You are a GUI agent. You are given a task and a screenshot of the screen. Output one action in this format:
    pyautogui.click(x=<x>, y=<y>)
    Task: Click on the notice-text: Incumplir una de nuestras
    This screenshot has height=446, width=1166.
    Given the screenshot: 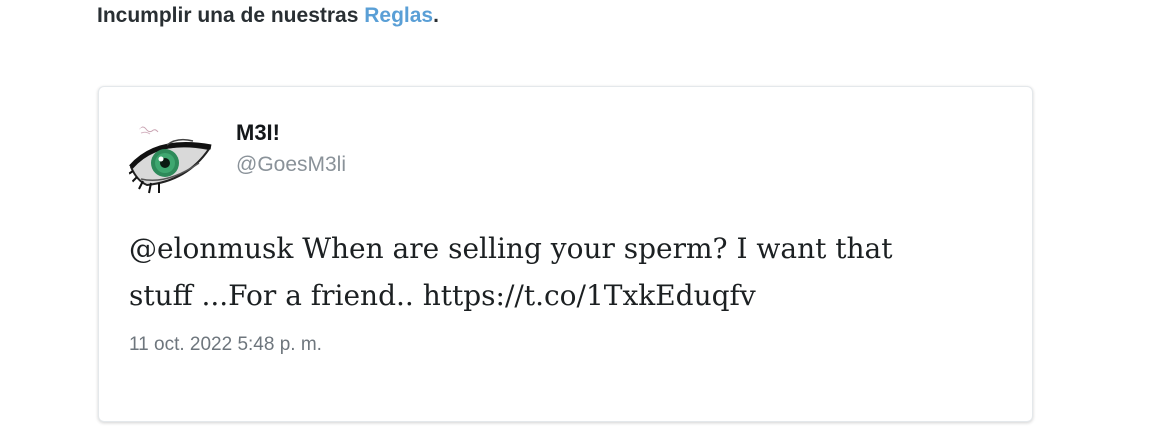 What is the action you would take?
    pyautogui.click(x=231, y=15)
    